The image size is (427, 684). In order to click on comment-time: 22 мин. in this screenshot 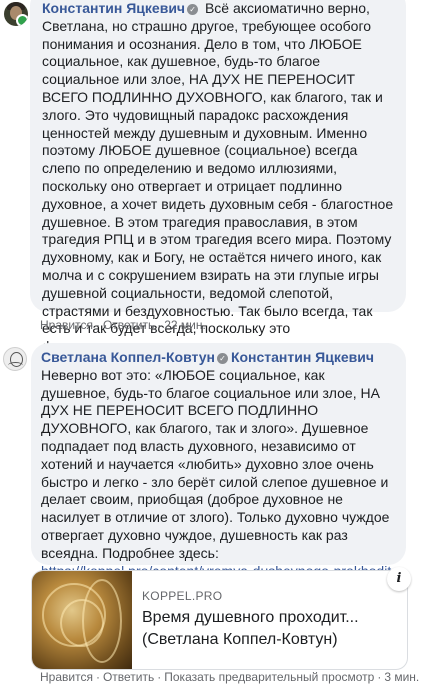, I will do `click(185, 325)`.